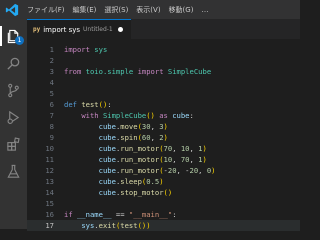 The height and width of the screenshot is (240, 320). I want to click on flask-icon, so click(13, 171).